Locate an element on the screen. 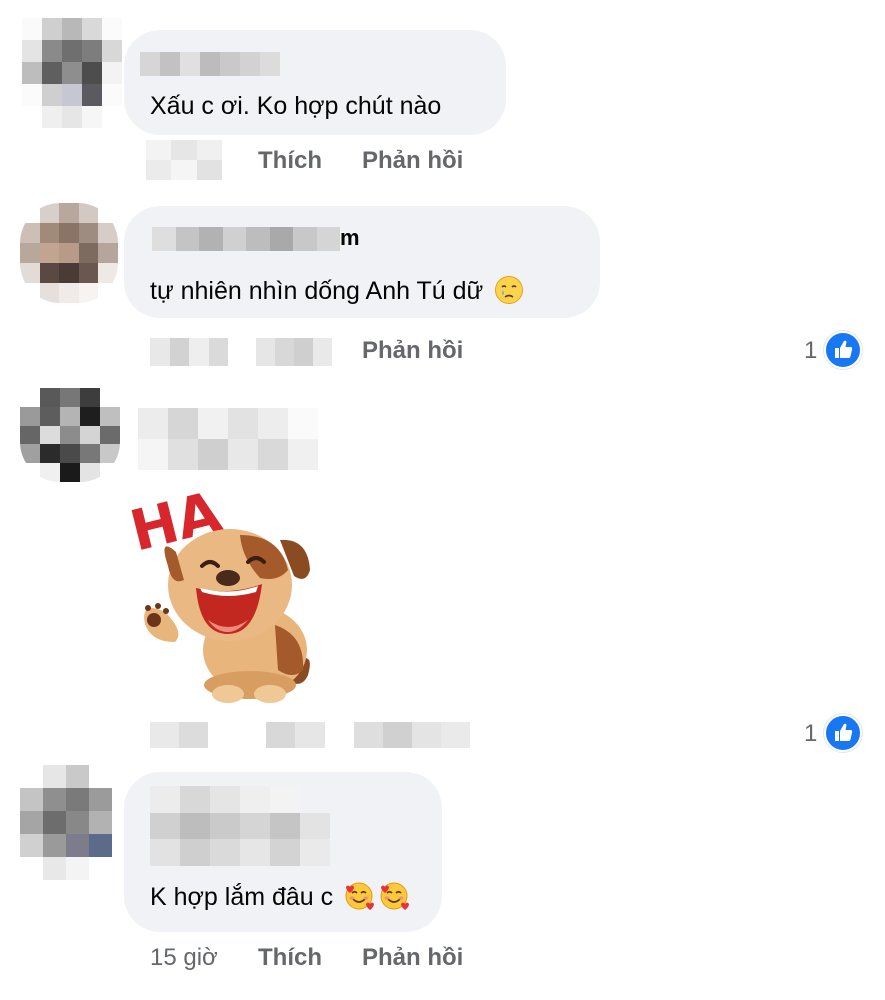 This screenshot has height=1000, width=885. like-button is located at coordinates (294, 352).